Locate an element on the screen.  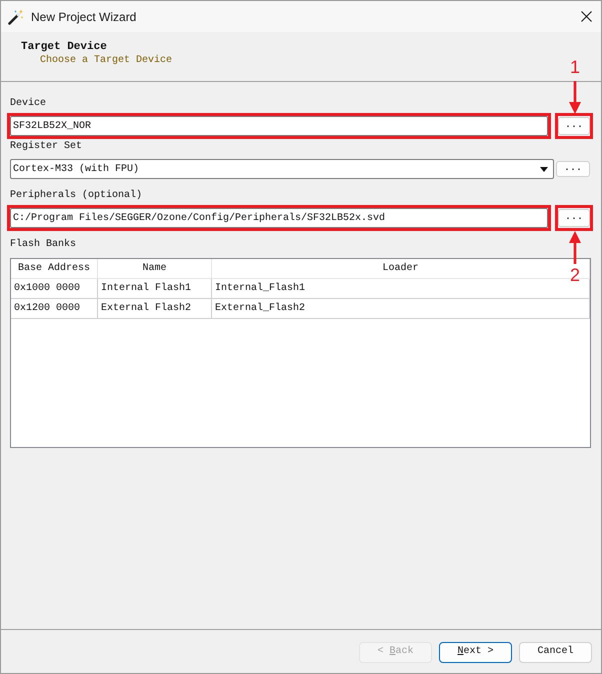
table-cell: 0x1200 0000 is located at coordinates (54, 308).